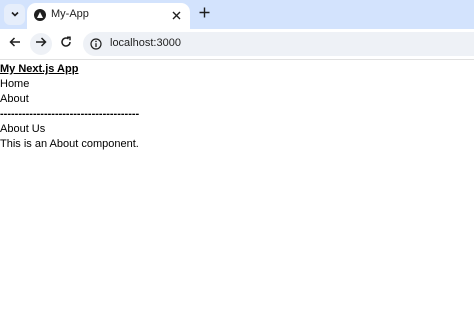 The height and width of the screenshot is (325, 474). I want to click on arrow-right-icon, so click(41, 44).